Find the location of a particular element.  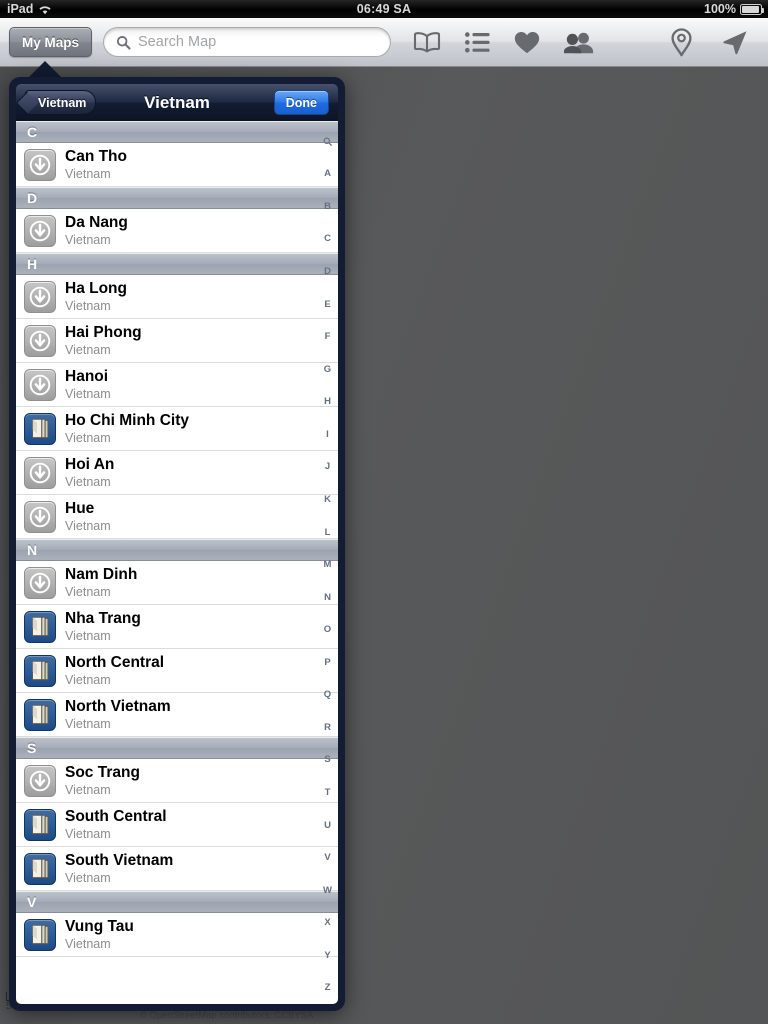

index-letter-h: H is located at coordinates (327, 402).